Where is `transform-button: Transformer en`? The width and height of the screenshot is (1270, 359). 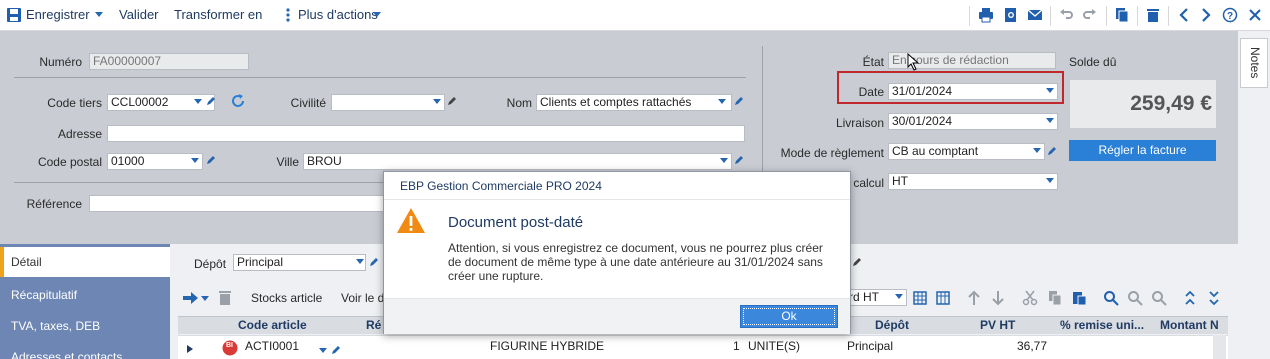 transform-button: Transformer en is located at coordinates (218, 14).